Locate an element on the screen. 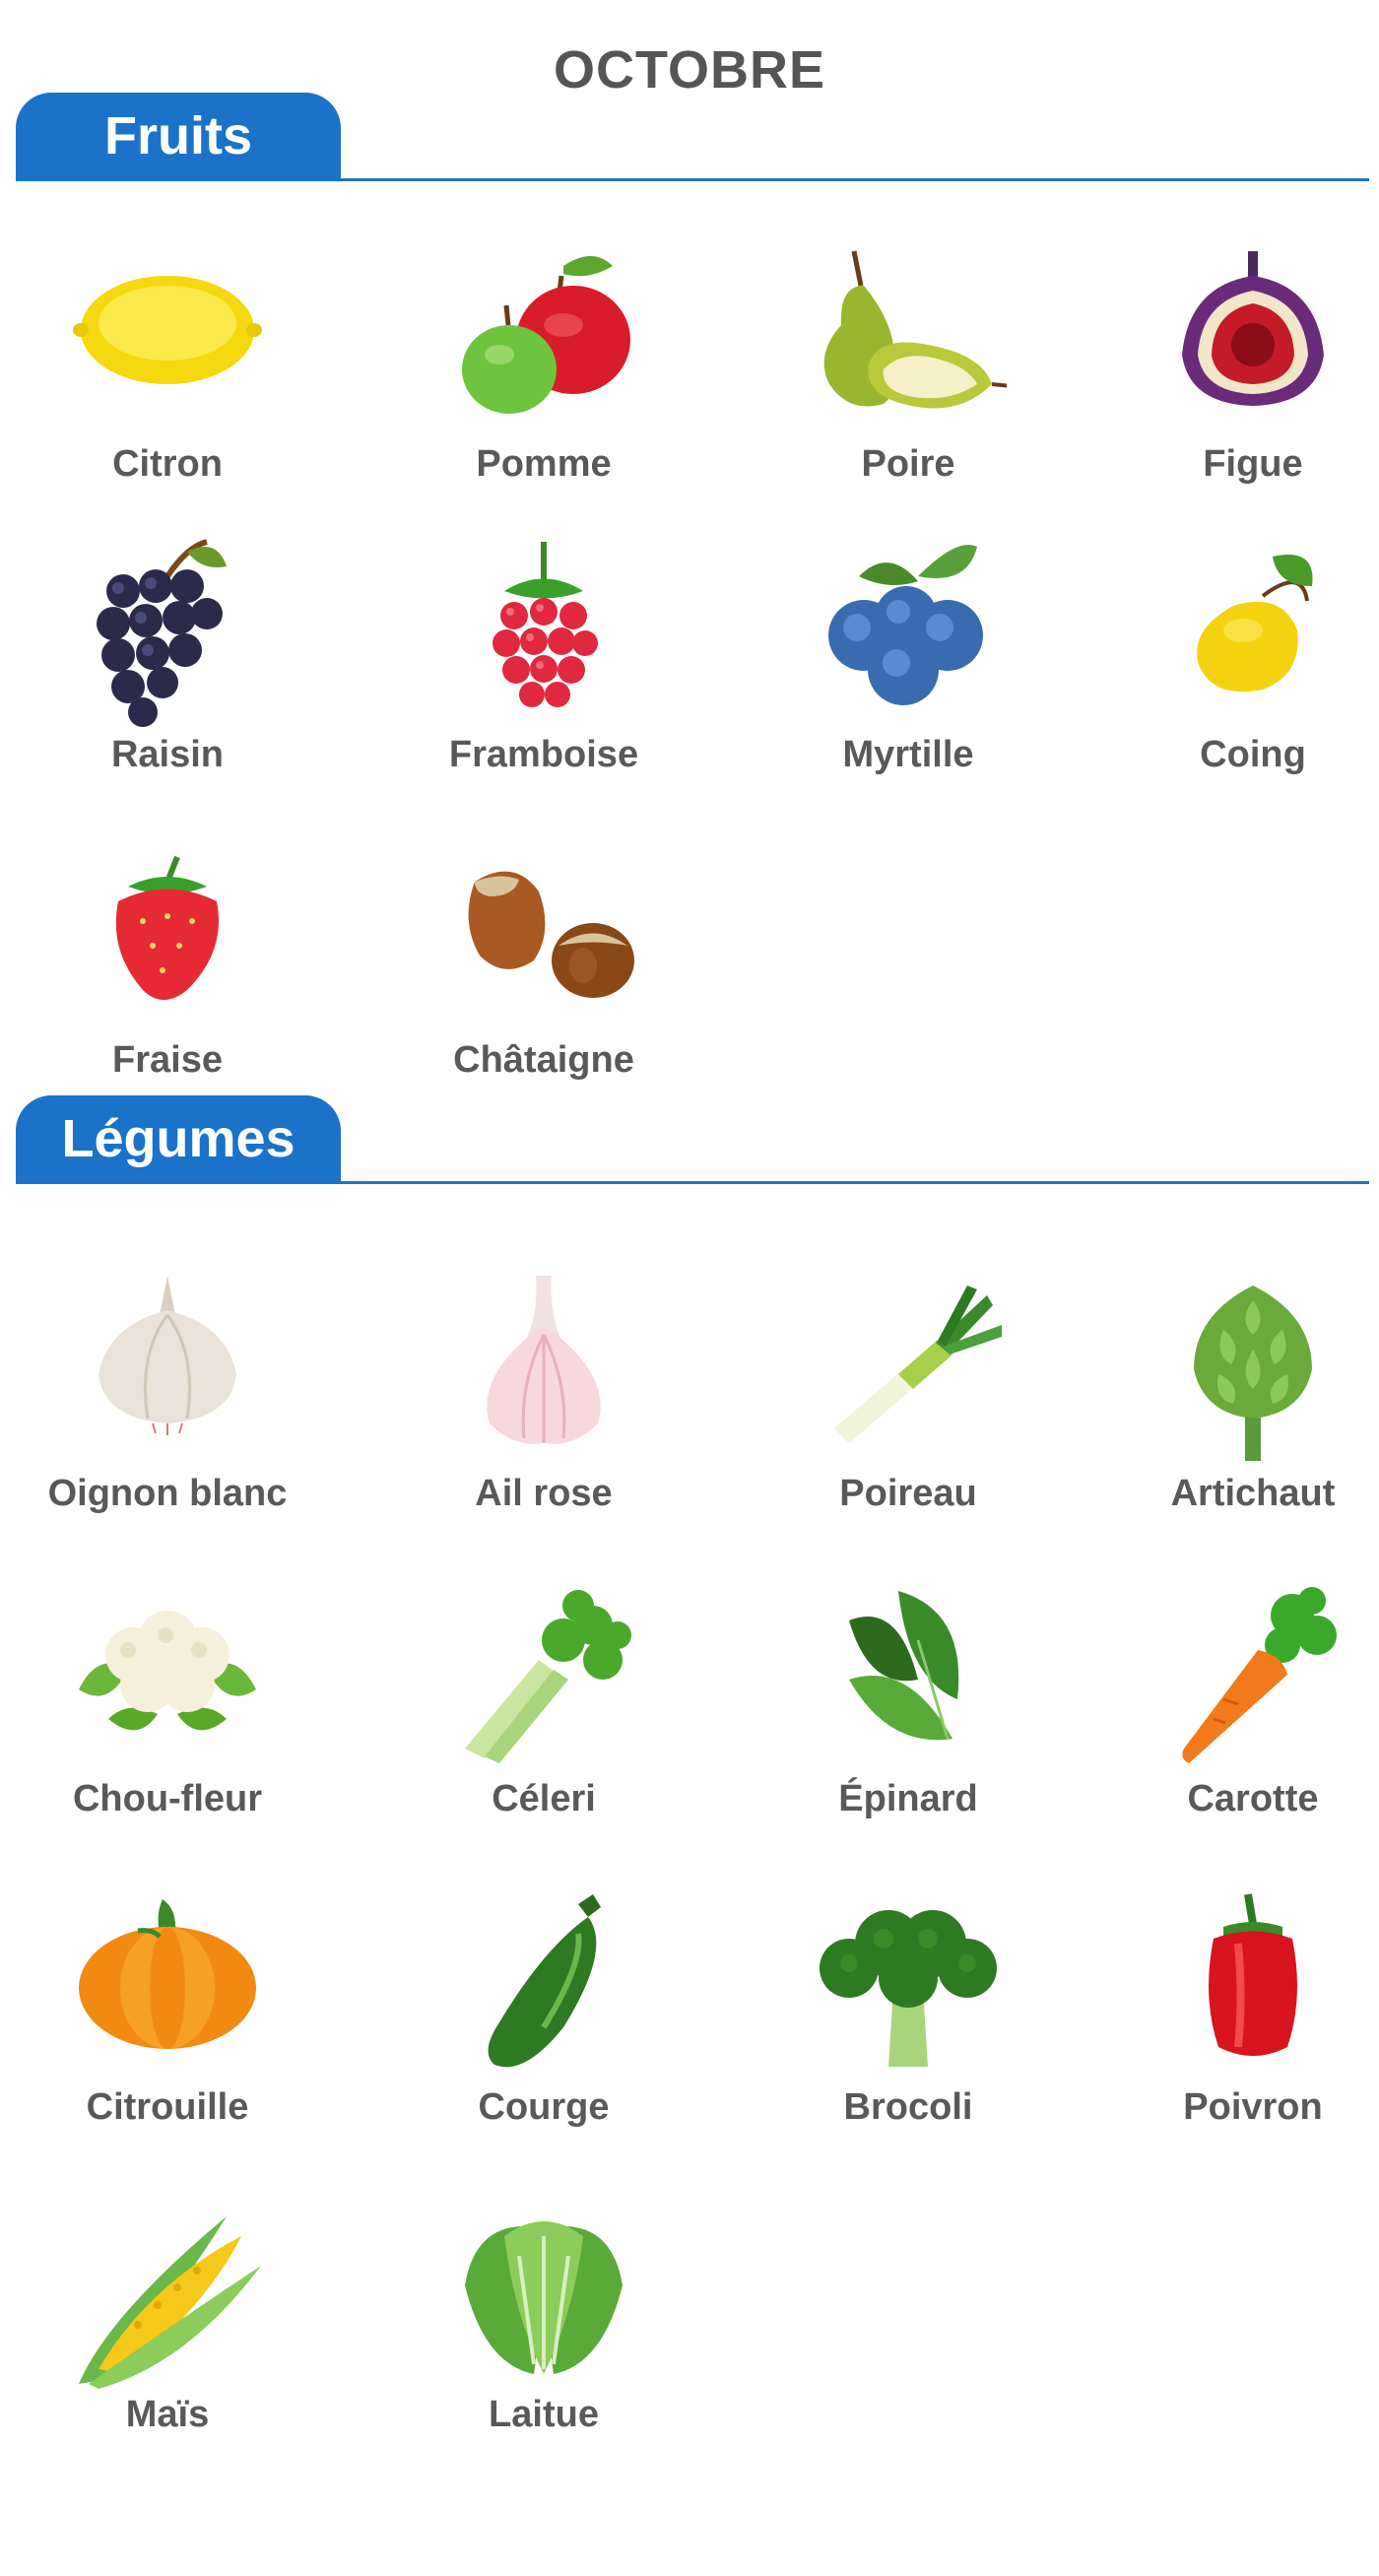 The height and width of the screenshot is (2576, 1379). strawberry-icon is located at coordinates (167, 928).